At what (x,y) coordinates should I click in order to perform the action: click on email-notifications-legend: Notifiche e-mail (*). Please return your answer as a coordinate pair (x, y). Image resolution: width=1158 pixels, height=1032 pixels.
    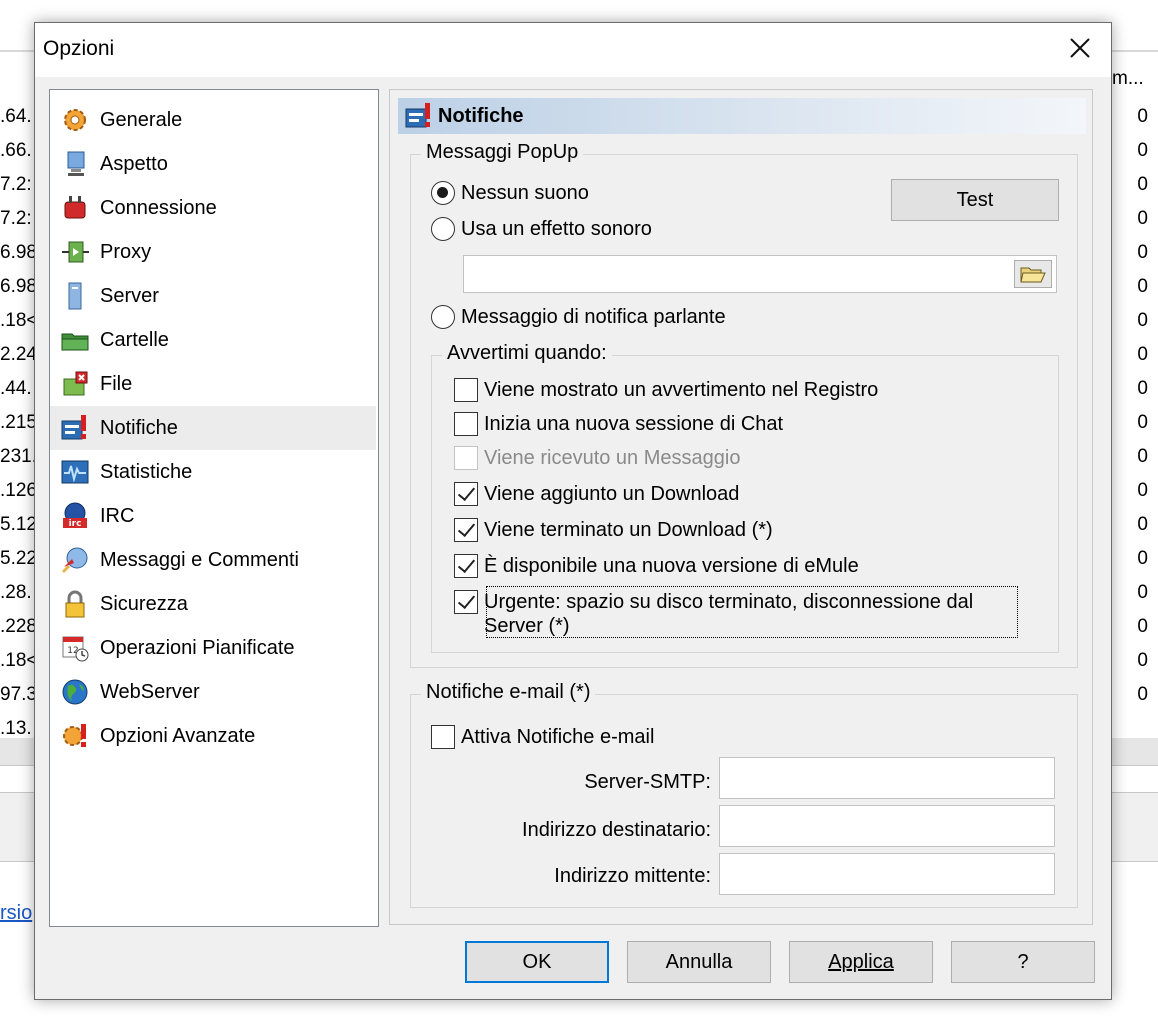
    Looking at the image, I should click on (508, 692).